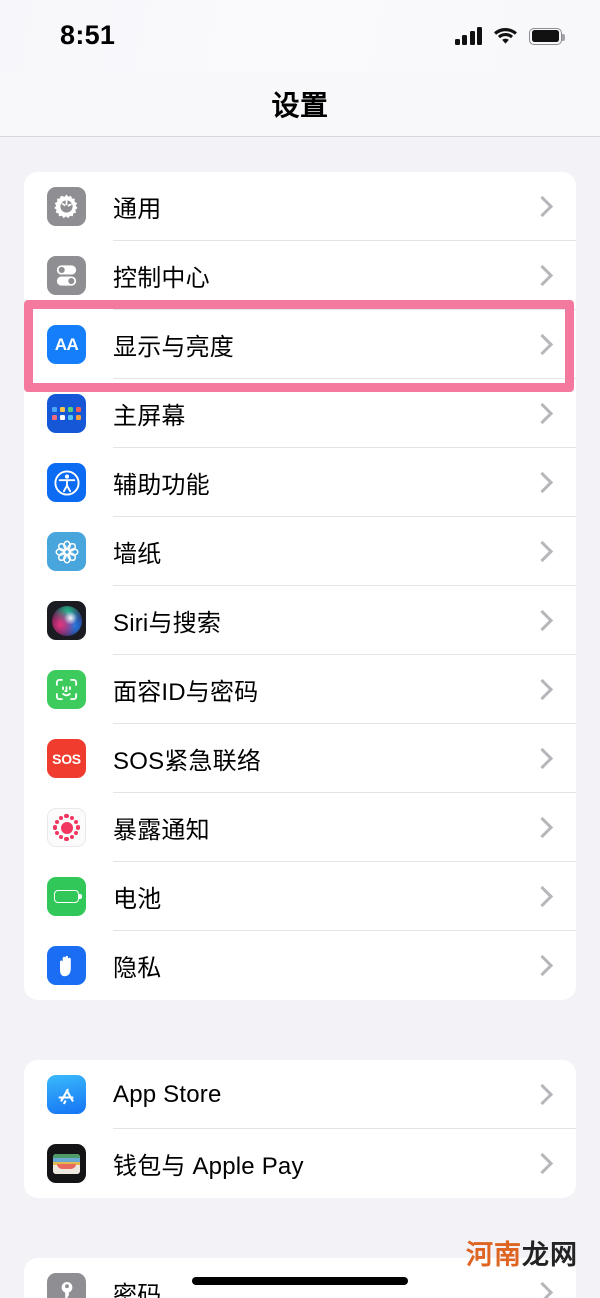  What do you see at coordinates (300, 344) in the screenshot?
I see `settings-row-display-brightness: AA 显示与亮度` at bounding box center [300, 344].